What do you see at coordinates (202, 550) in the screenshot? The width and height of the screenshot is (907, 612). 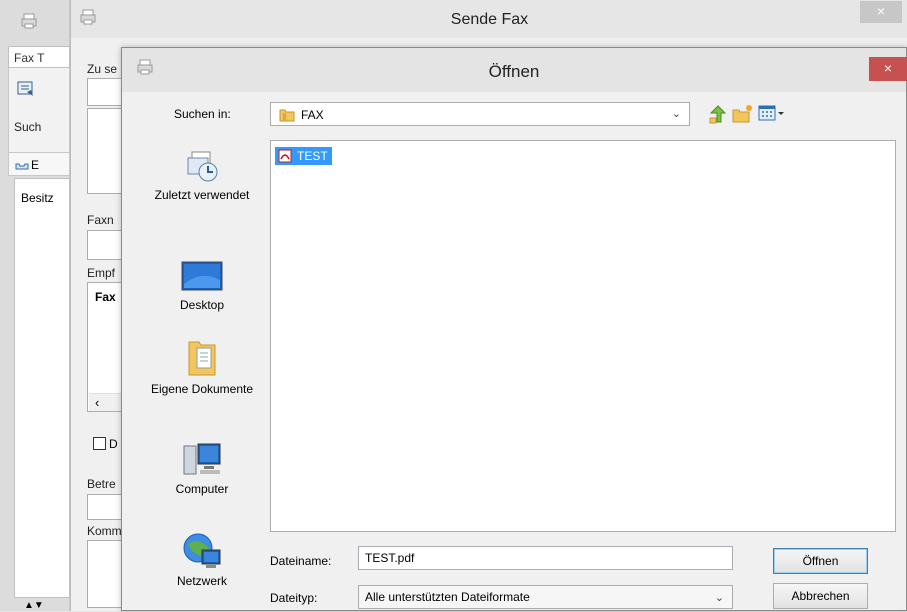 I see `network-globe-icon` at bounding box center [202, 550].